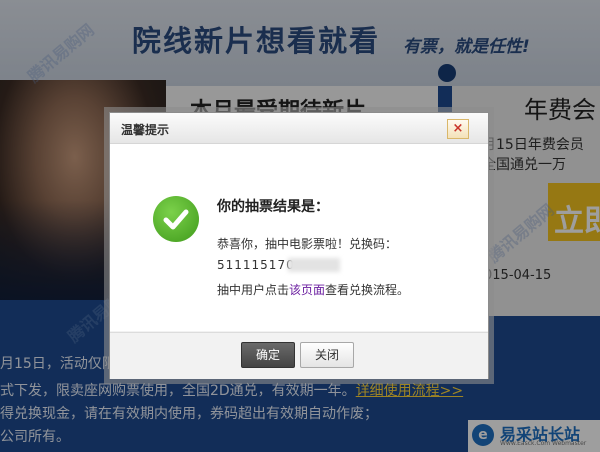 The width and height of the screenshot is (600, 452). What do you see at coordinates (458, 129) in the screenshot?
I see `close-icon: ×` at bounding box center [458, 129].